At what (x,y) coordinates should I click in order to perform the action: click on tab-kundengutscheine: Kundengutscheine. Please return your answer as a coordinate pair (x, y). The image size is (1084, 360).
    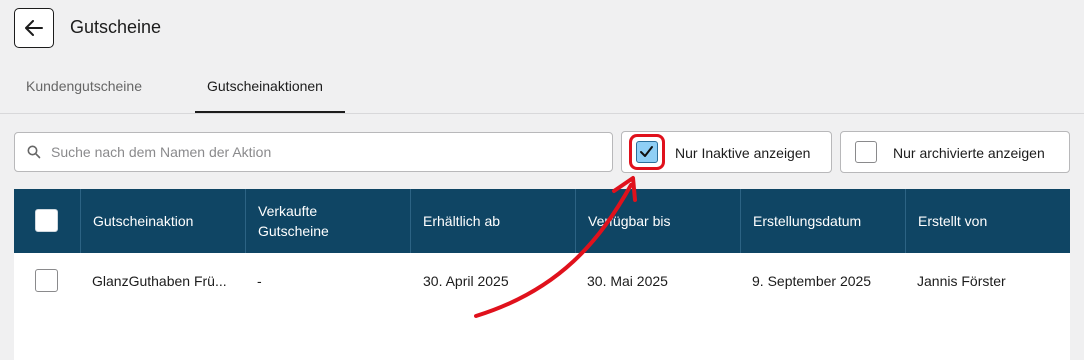
    Looking at the image, I should click on (84, 86).